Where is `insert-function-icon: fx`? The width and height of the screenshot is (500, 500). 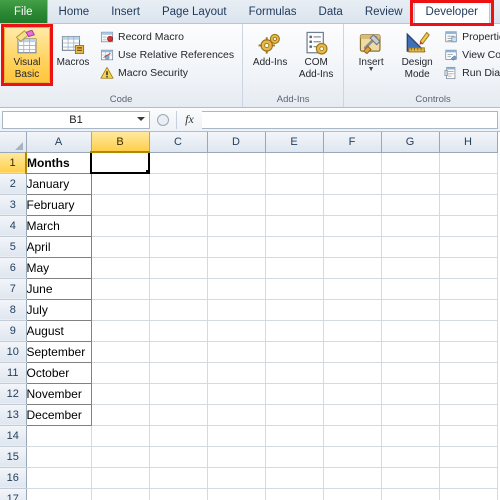 insert-function-icon: fx is located at coordinates (189, 119).